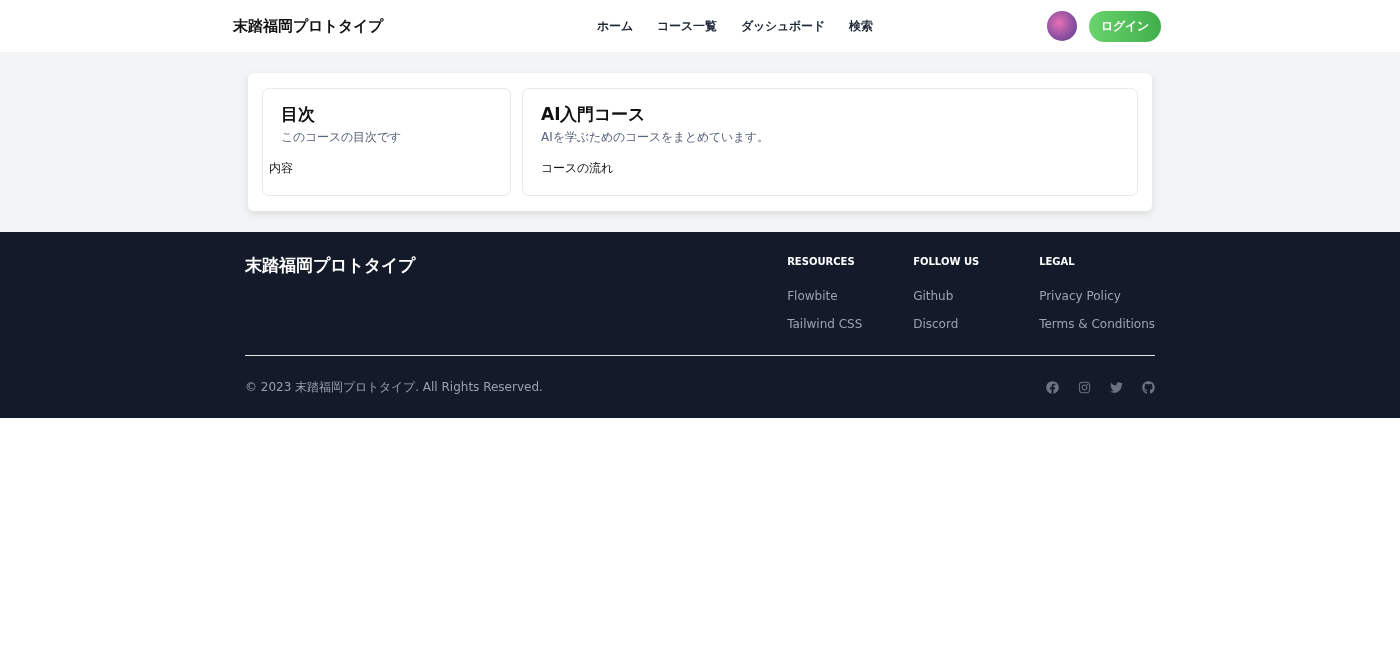 The width and height of the screenshot is (1400, 651). Describe the element at coordinates (861, 26) in the screenshot. I see `nav-link: 検索` at that location.